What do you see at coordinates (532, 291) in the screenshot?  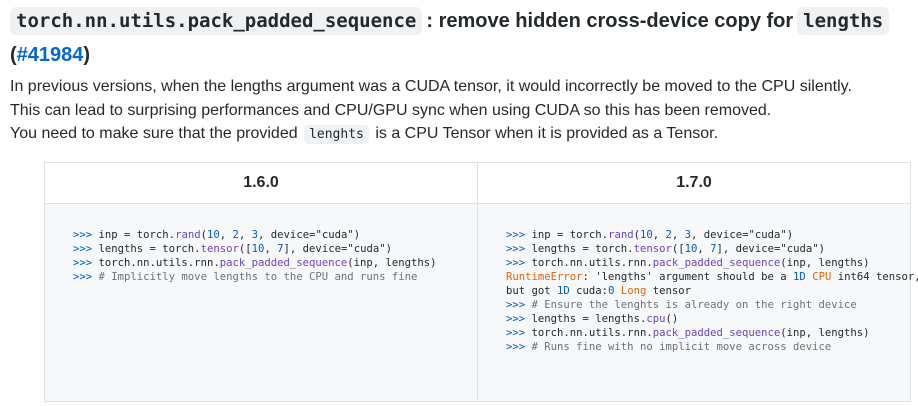 I see `code-token: but got` at bounding box center [532, 291].